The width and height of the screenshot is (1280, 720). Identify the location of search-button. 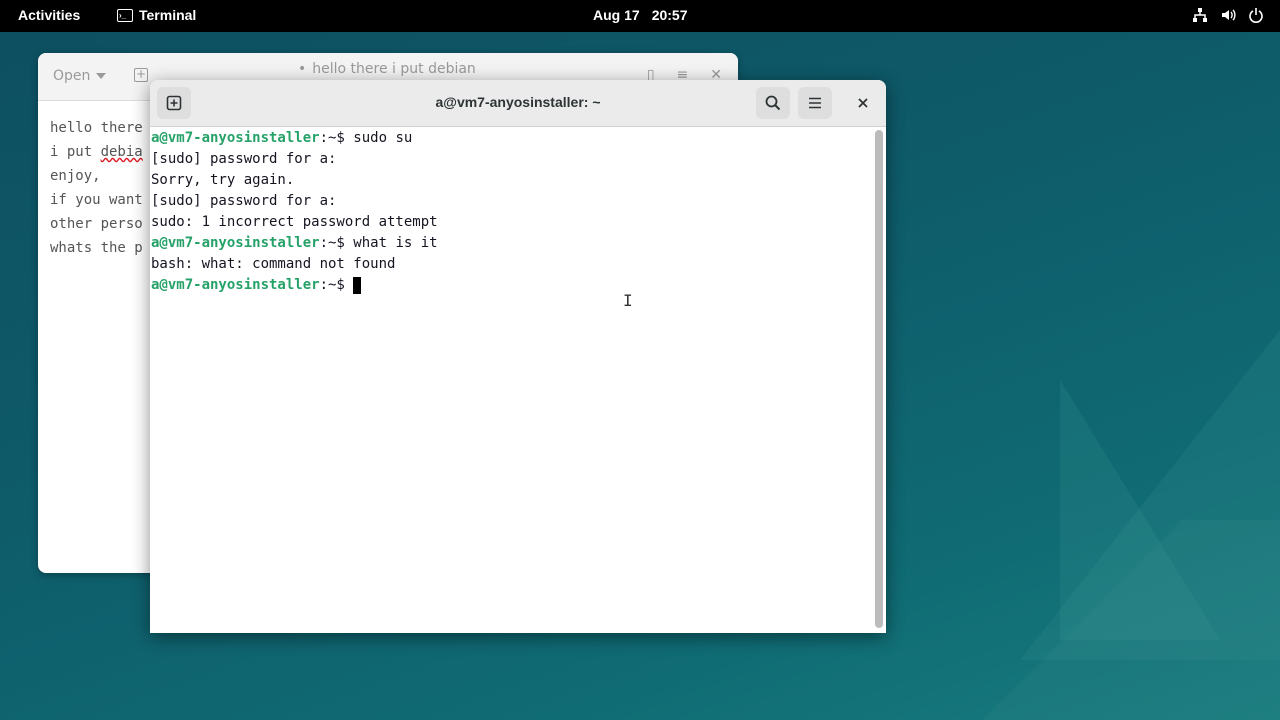
(773, 103).